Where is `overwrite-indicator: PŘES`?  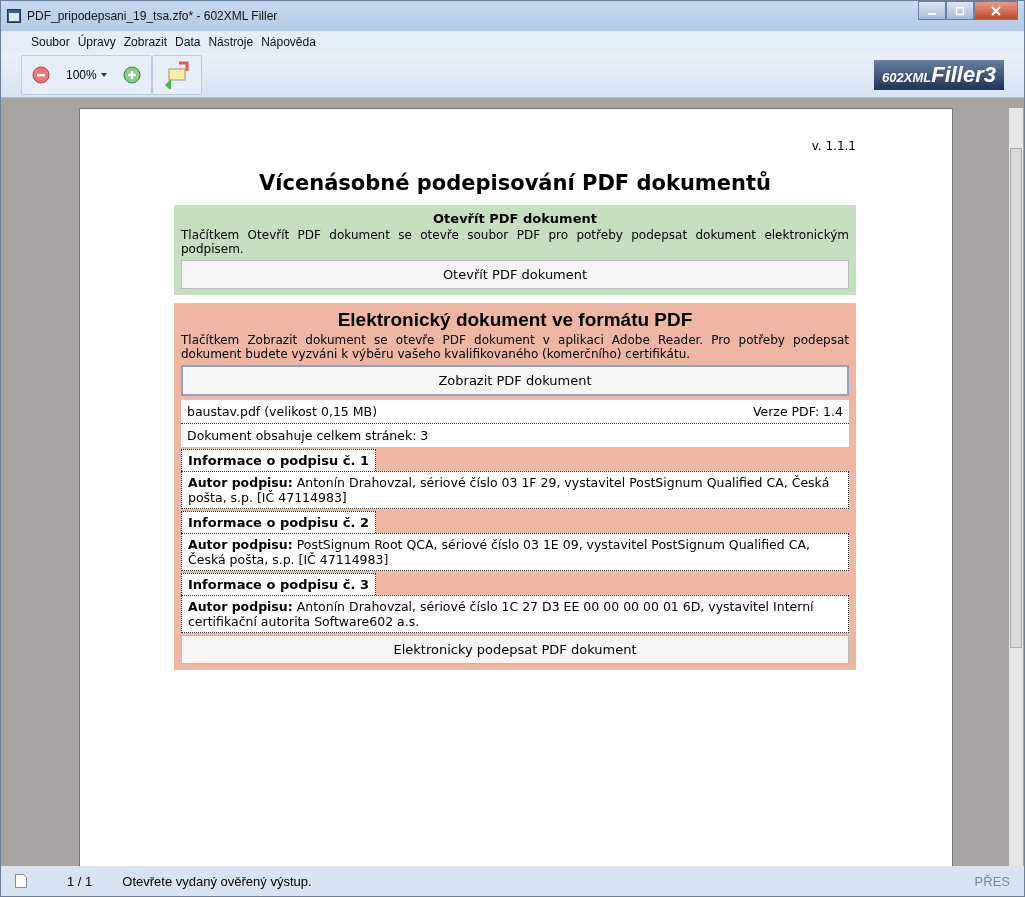 overwrite-indicator: PŘES is located at coordinates (992, 881).